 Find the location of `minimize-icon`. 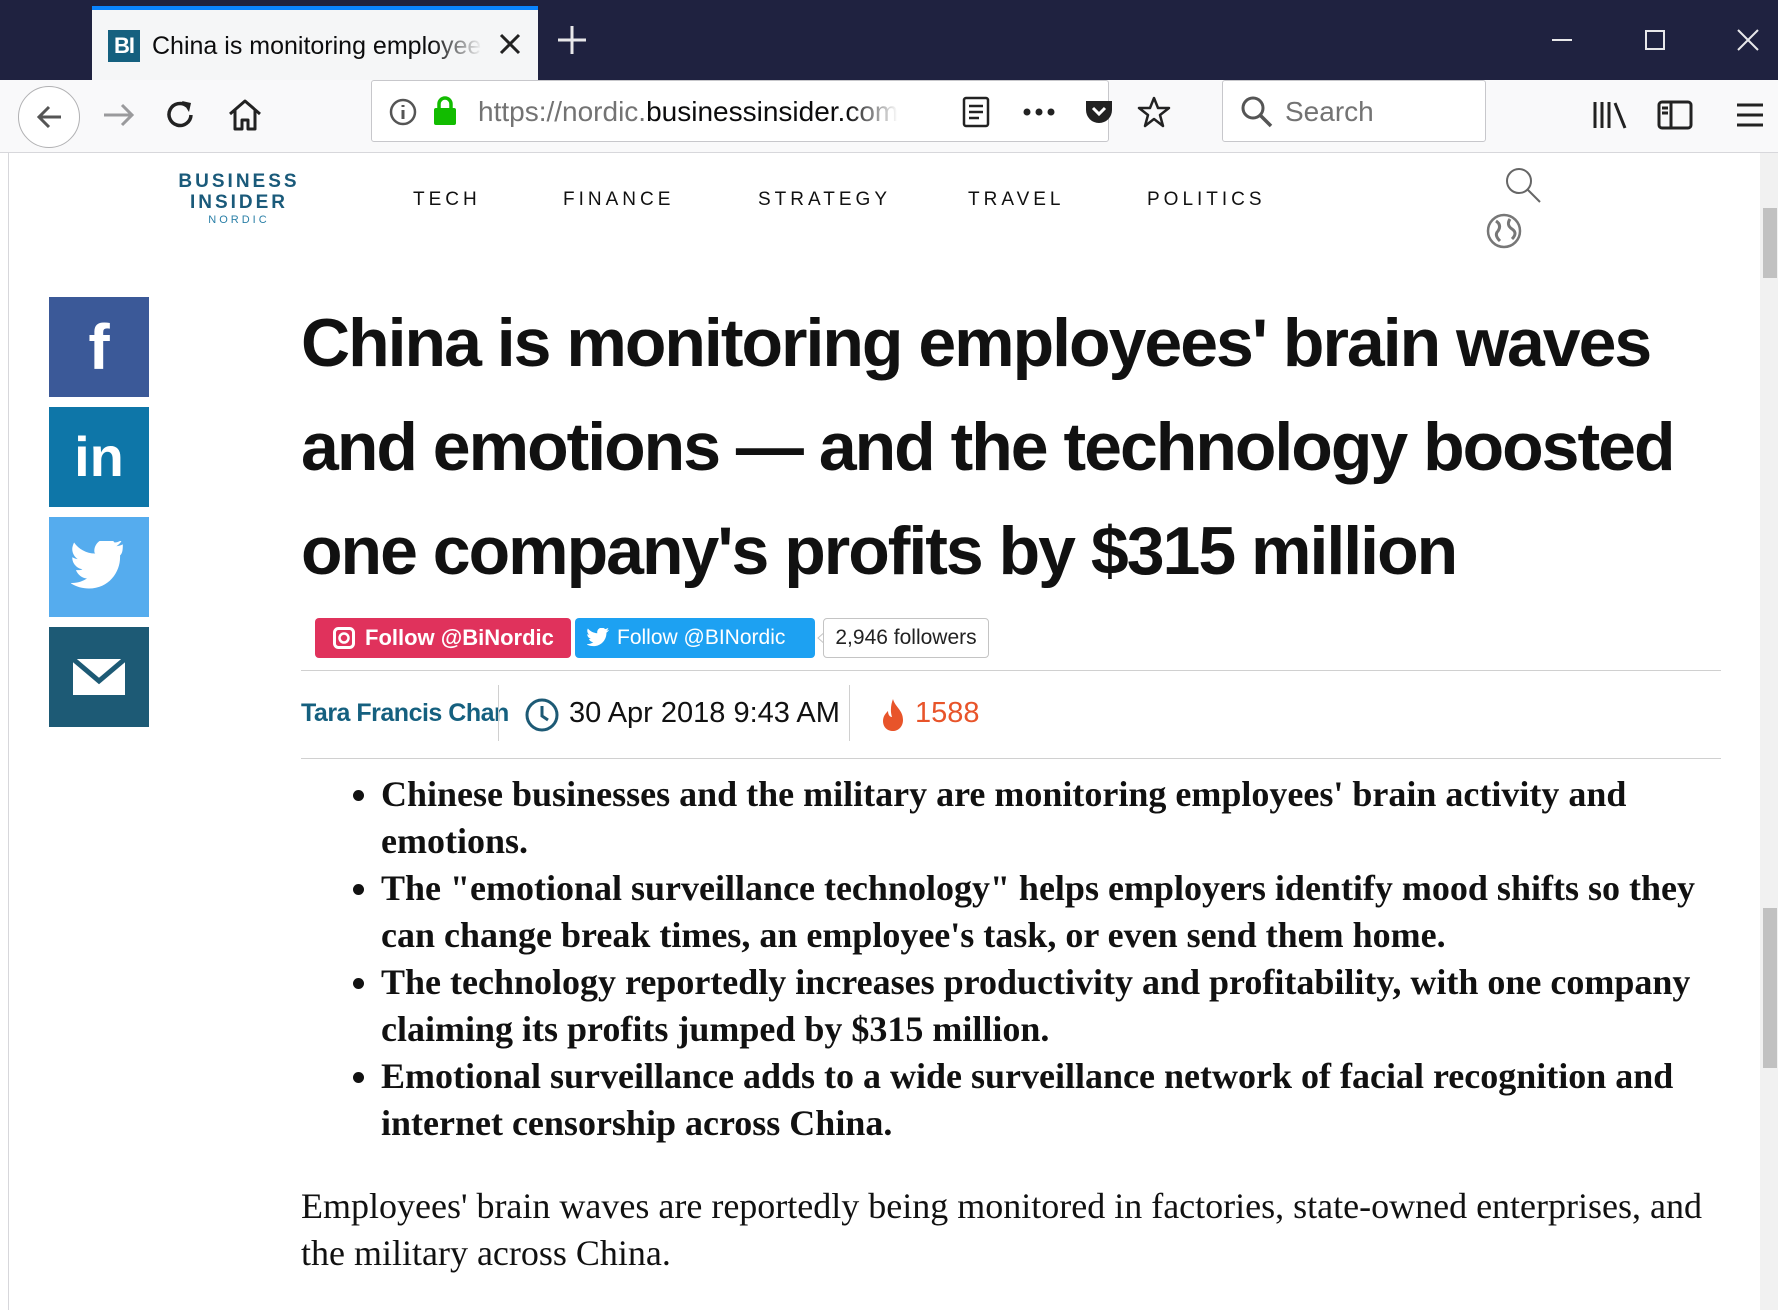

minimize-icon is located at coordinates (1562, 40).